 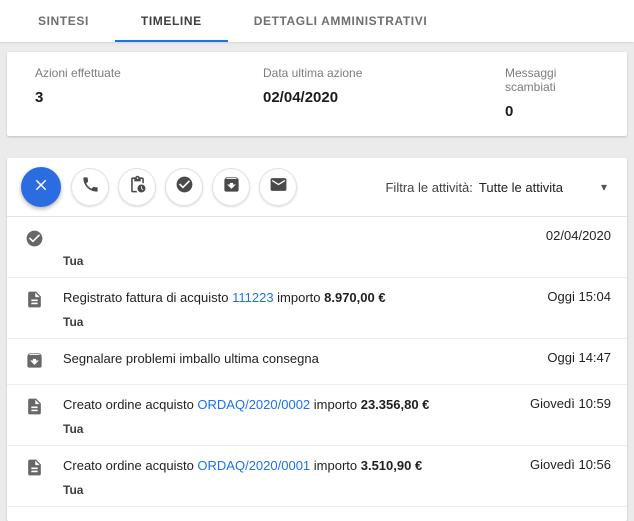 I want to click on filter-label: Filtra le attività:, so click(x=429, y=187).